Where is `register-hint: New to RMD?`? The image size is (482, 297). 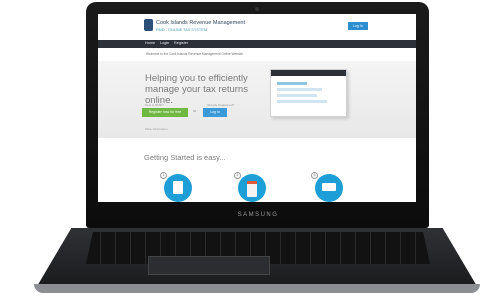 register-hint: New to RMD? is located at coordinates (154, 105).